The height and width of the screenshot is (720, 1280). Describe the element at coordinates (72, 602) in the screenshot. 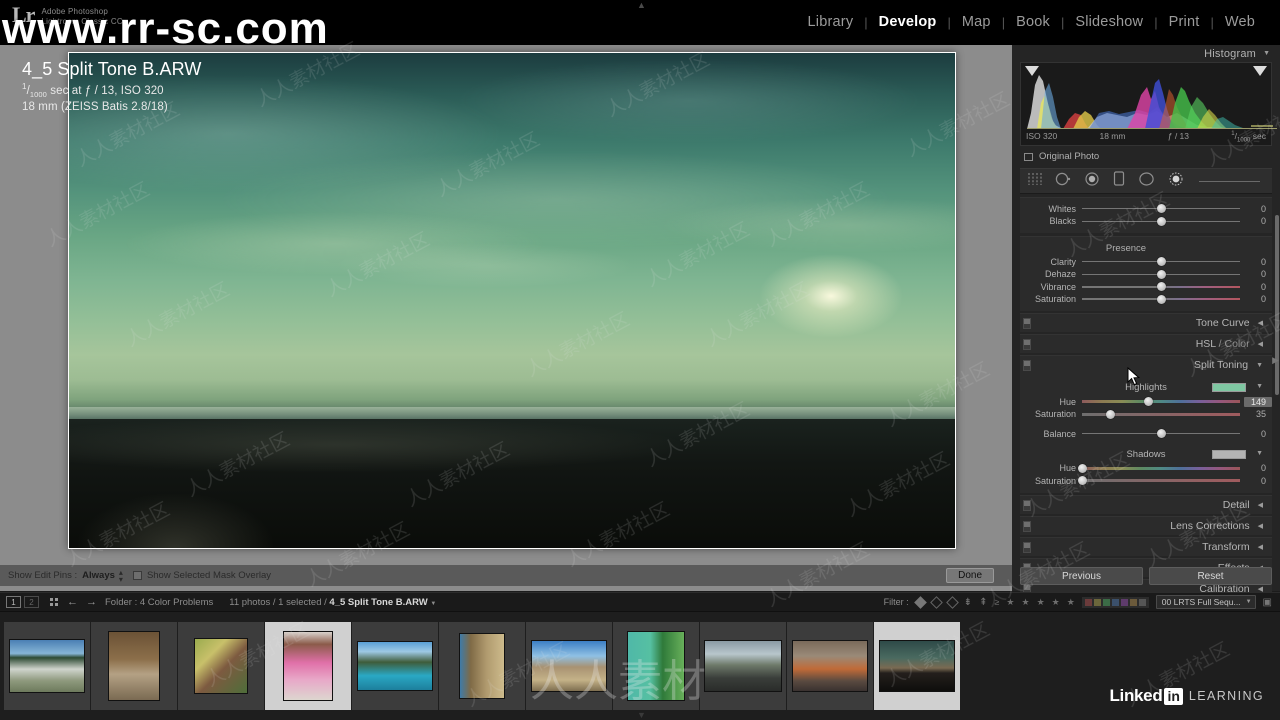

I see `back-arrow-icon: ←` at that location.